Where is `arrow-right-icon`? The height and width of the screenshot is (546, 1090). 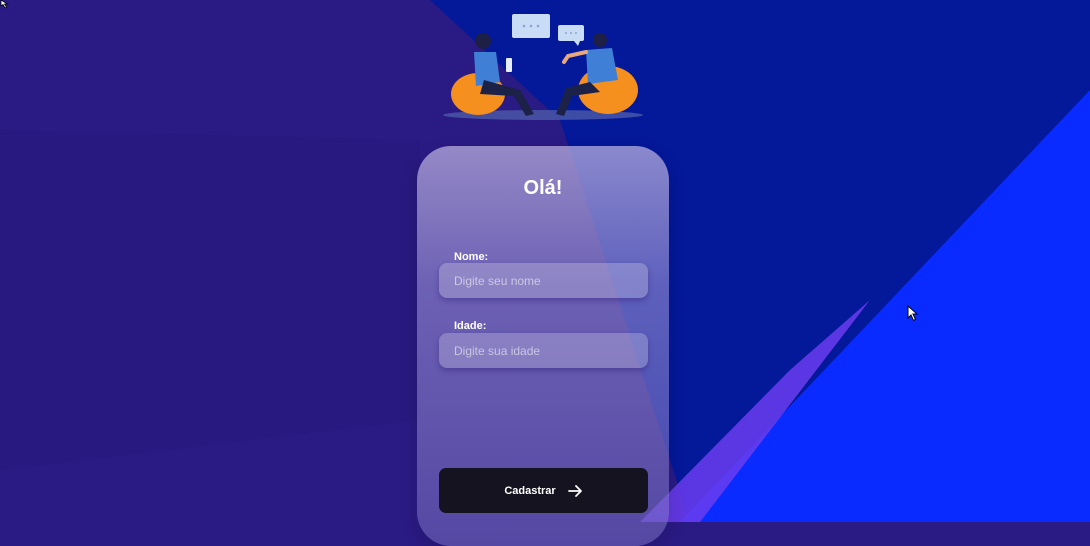 arrow-right-icon is located at coordinates (574, 490).